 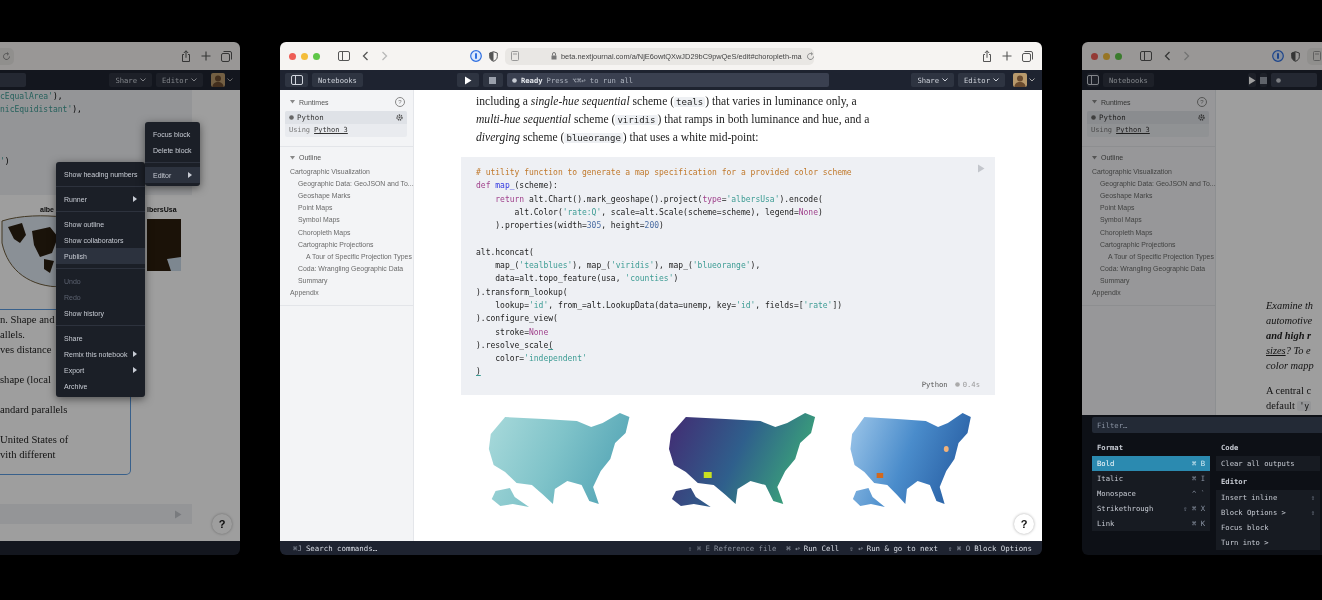 I want to click on address-bar, so click(x=7, y=56).